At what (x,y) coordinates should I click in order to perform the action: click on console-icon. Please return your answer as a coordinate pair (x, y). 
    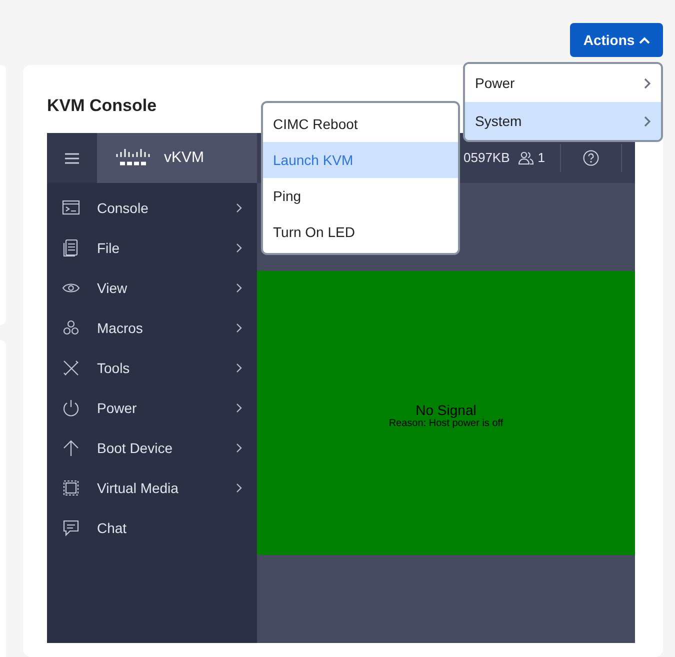
    Looking at the image, I should click on (71, 208).